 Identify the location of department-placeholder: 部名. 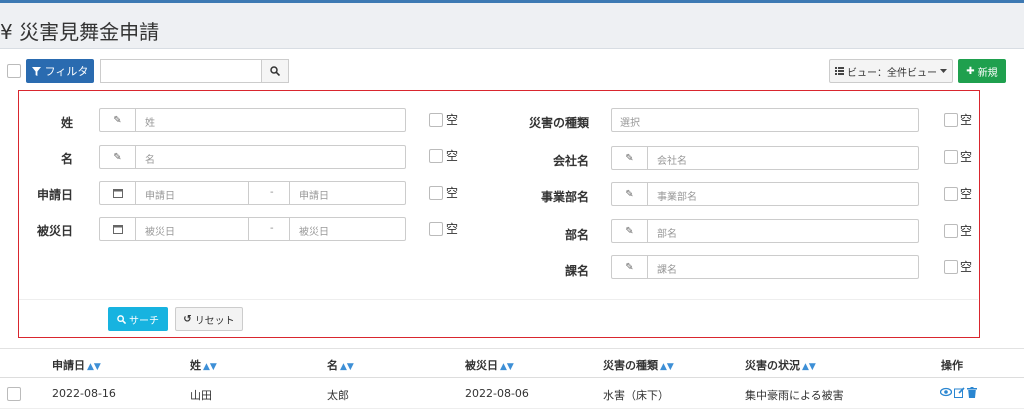
(667, 234).